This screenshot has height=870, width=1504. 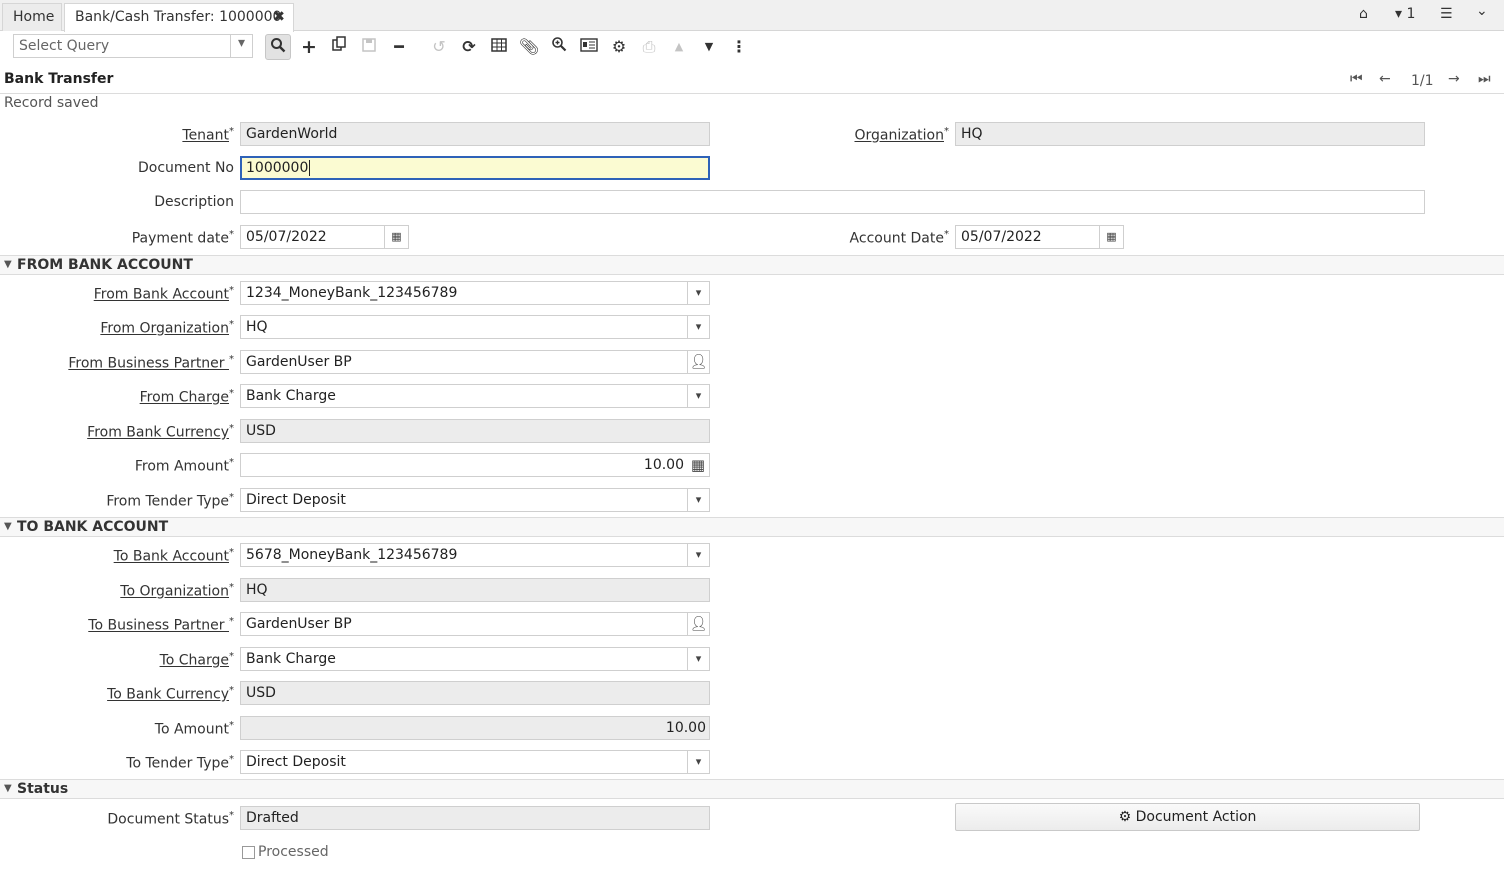 I want to click on section-title: TO BANK ACCOUNT, so click(x=93, y=527).